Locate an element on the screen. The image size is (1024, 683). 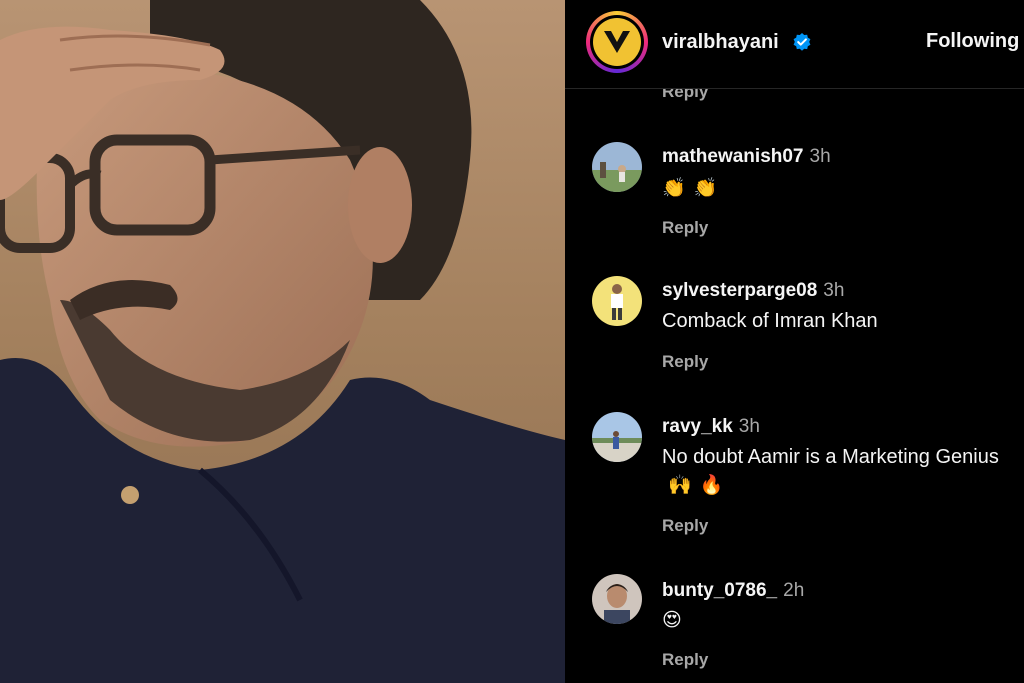
raising-hands-icon: 🙌 is located at coordinates (680, 485).